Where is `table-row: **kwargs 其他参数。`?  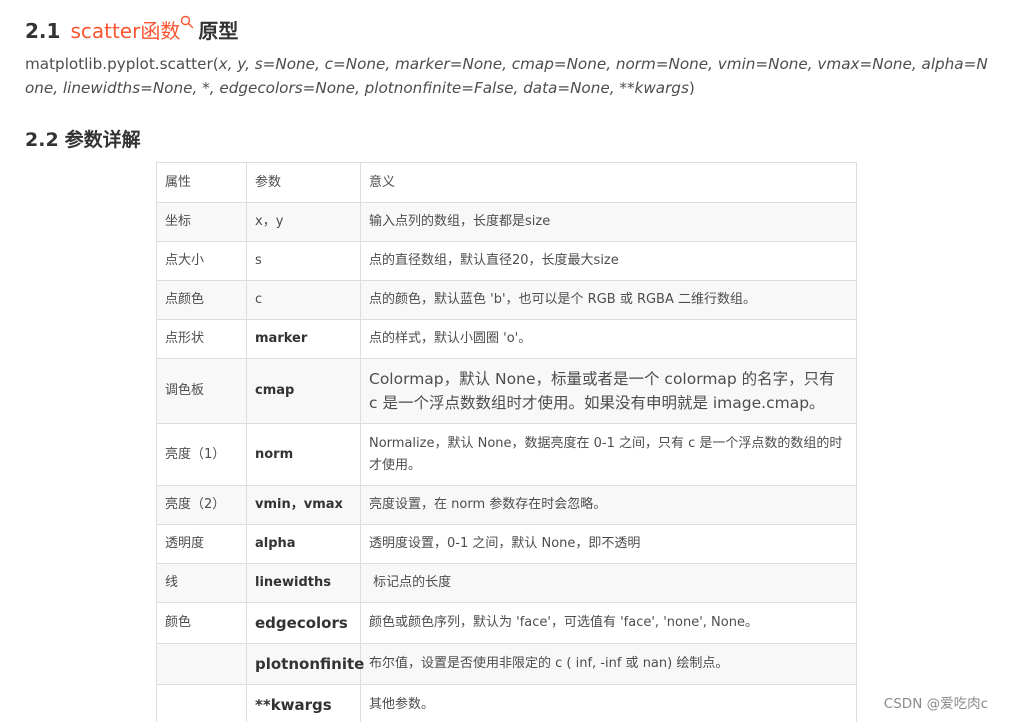
table-row: **kwargs 其他参数。 is located at coordinates (506, 703).